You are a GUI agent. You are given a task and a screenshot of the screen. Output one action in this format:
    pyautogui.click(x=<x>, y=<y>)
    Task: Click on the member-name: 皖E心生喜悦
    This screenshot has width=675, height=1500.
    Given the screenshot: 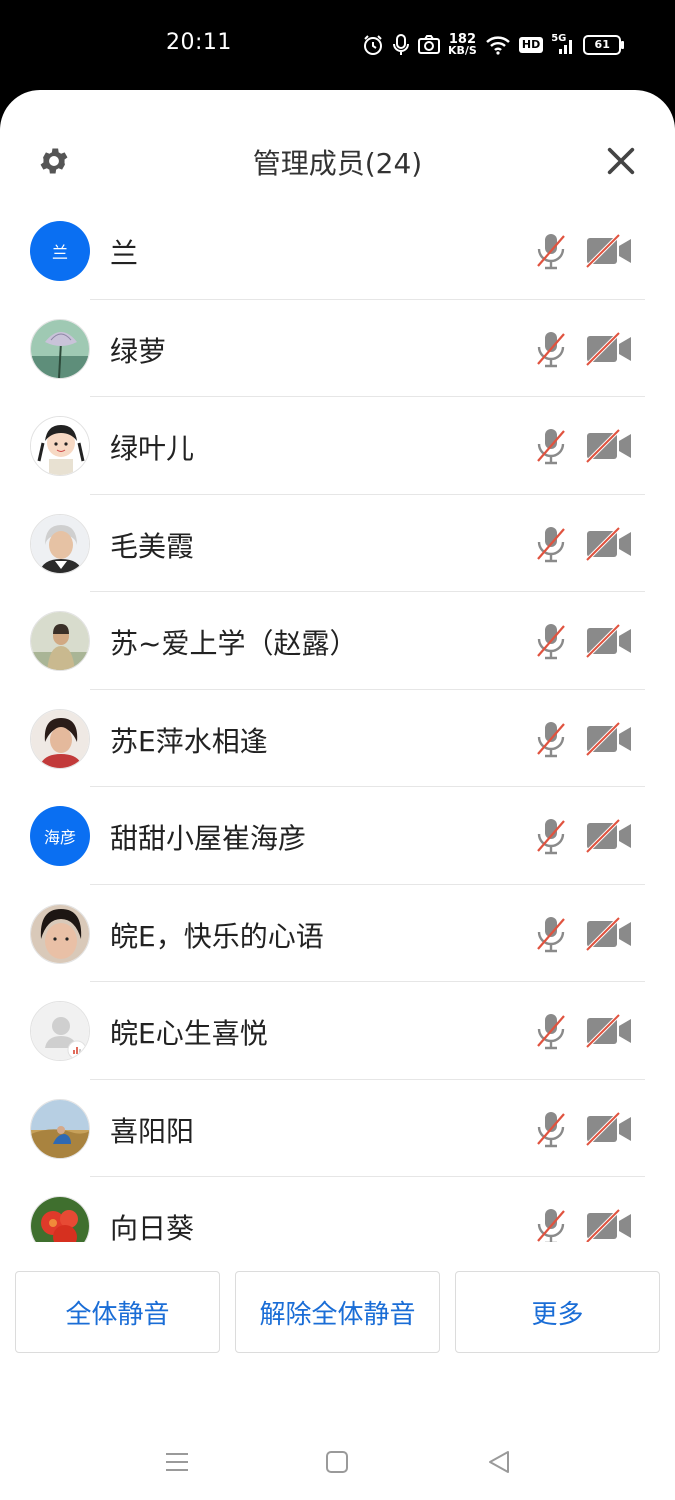 What is the action you would take?
    pyautogui.click(x=189, y=1033)
    